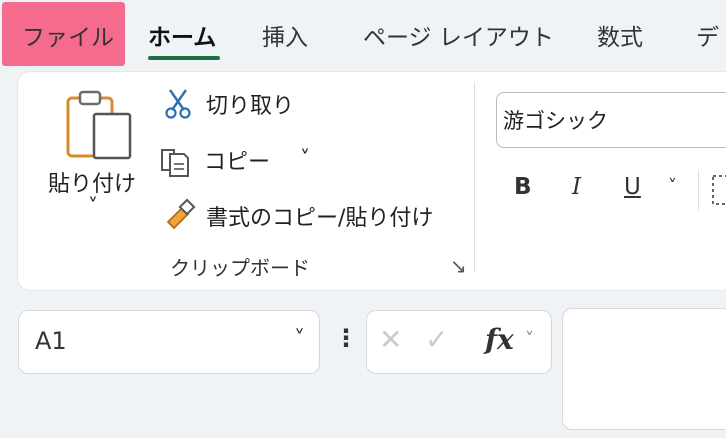  What do you see at coordinates (672, 186) in the screenshot?
I see `underline-dropdown-chevron: ˅` at bounding box center [672, 186].